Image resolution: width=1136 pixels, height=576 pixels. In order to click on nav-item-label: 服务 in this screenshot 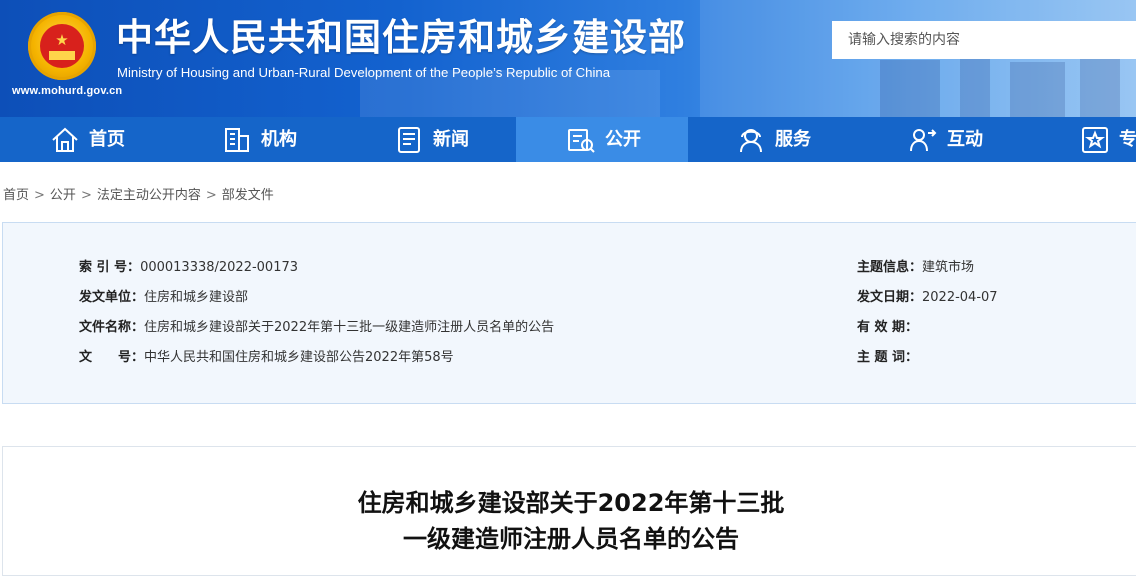, I will do `click(793, 139)`.